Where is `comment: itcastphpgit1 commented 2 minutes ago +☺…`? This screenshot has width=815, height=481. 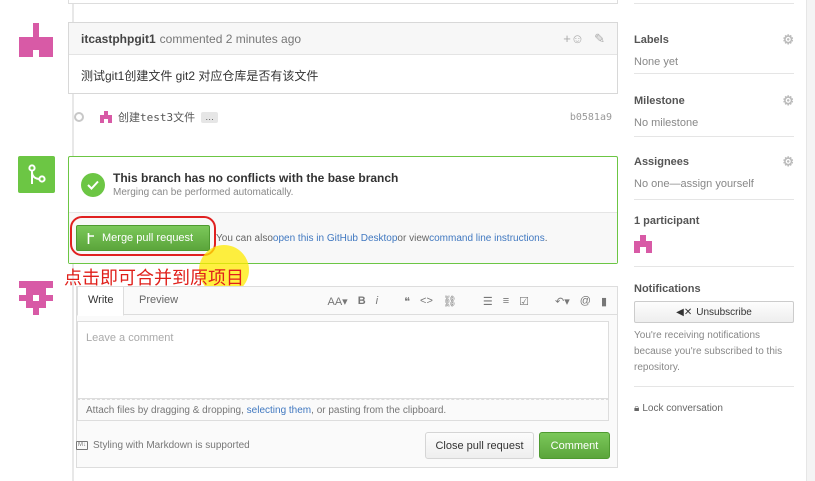 comment: itcastphpgit1 commented 2 minutes ago +☺… is located at coordinates (343, 58).